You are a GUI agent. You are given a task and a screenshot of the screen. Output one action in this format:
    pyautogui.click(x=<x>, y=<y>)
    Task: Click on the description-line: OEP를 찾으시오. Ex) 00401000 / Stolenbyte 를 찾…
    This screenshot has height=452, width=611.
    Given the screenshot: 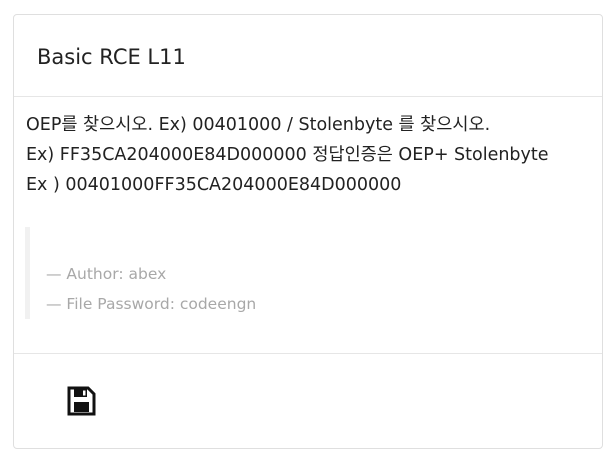 What is the action you would take?
    pyautogui.click(x=258, y=125)
    